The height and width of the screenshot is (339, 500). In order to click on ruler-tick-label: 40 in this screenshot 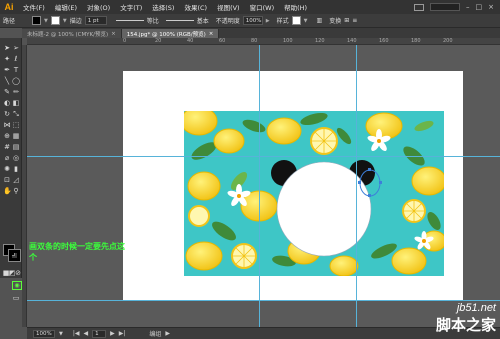, I will do `click(190, 41)`.